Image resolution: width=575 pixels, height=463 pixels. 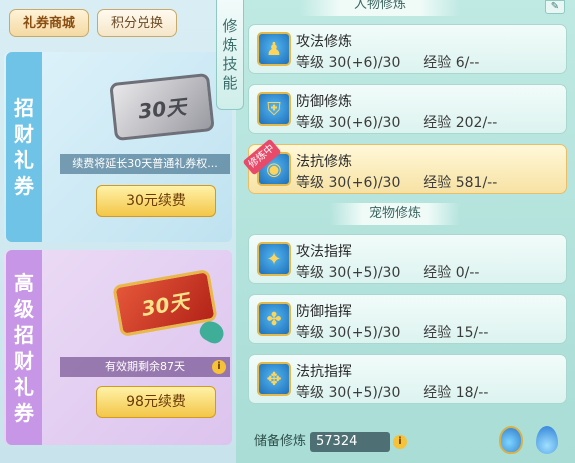 I want to click on row-name: 攻法指挥, so click(x=324, y=252).